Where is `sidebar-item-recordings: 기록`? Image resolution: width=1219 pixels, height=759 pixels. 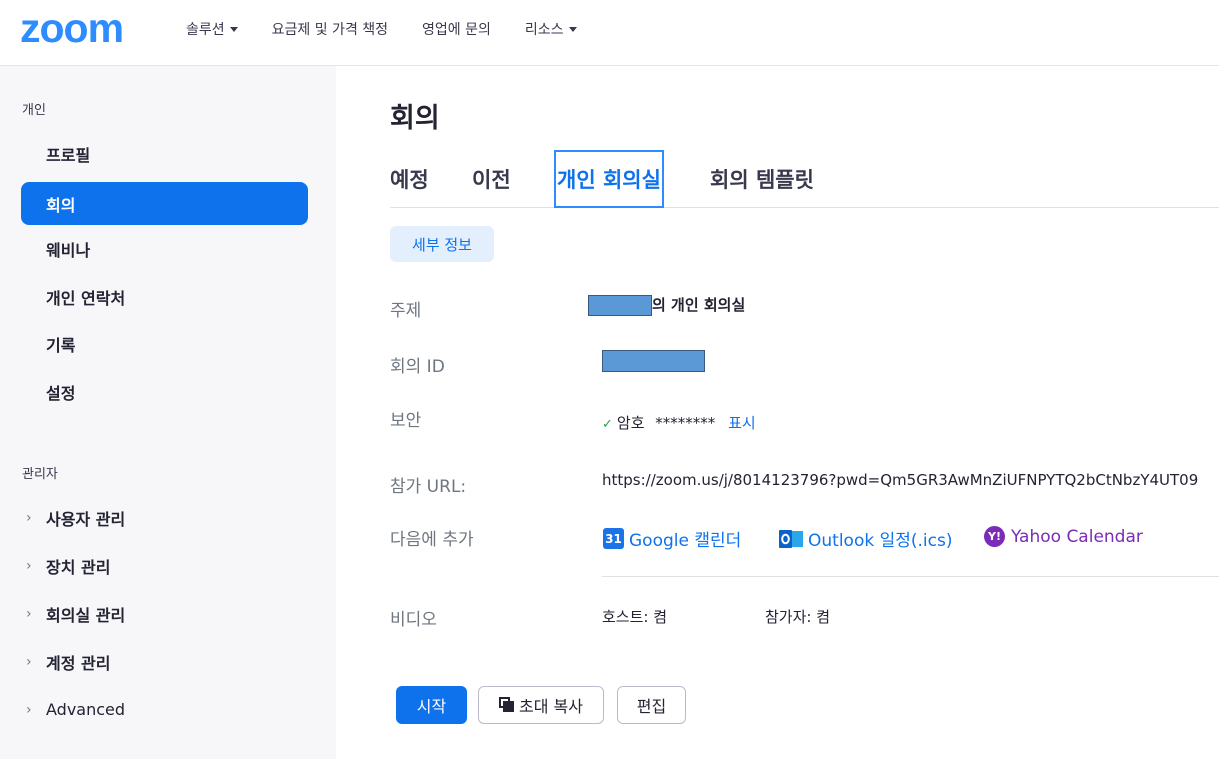 sidebar-item-recordings: 기록 is located at coordinates (164, 343).